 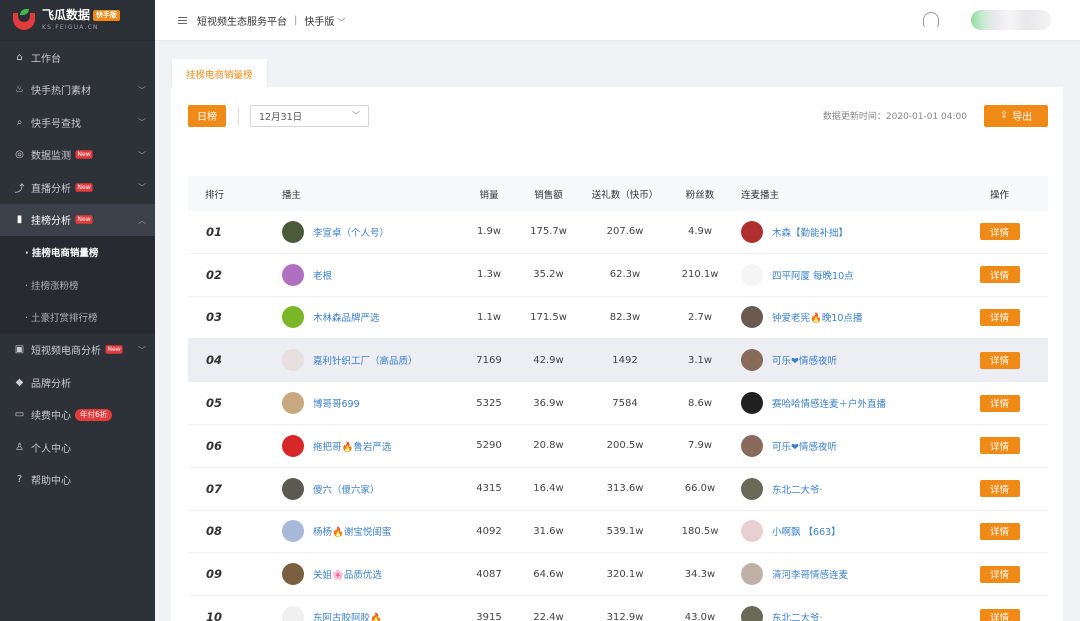 What do you see at coordinates (77, 382) in the screenshot?
I see `sidebar-item: ◆ 品牌分析` at bounding box center [77, 382].